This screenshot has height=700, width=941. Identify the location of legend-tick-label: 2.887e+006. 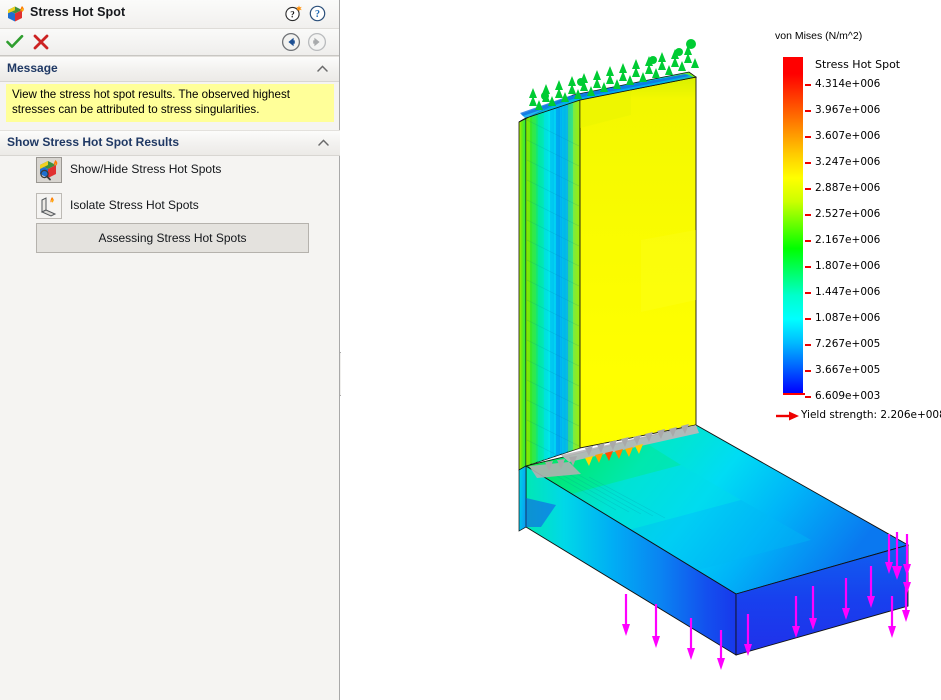
(848, 188).